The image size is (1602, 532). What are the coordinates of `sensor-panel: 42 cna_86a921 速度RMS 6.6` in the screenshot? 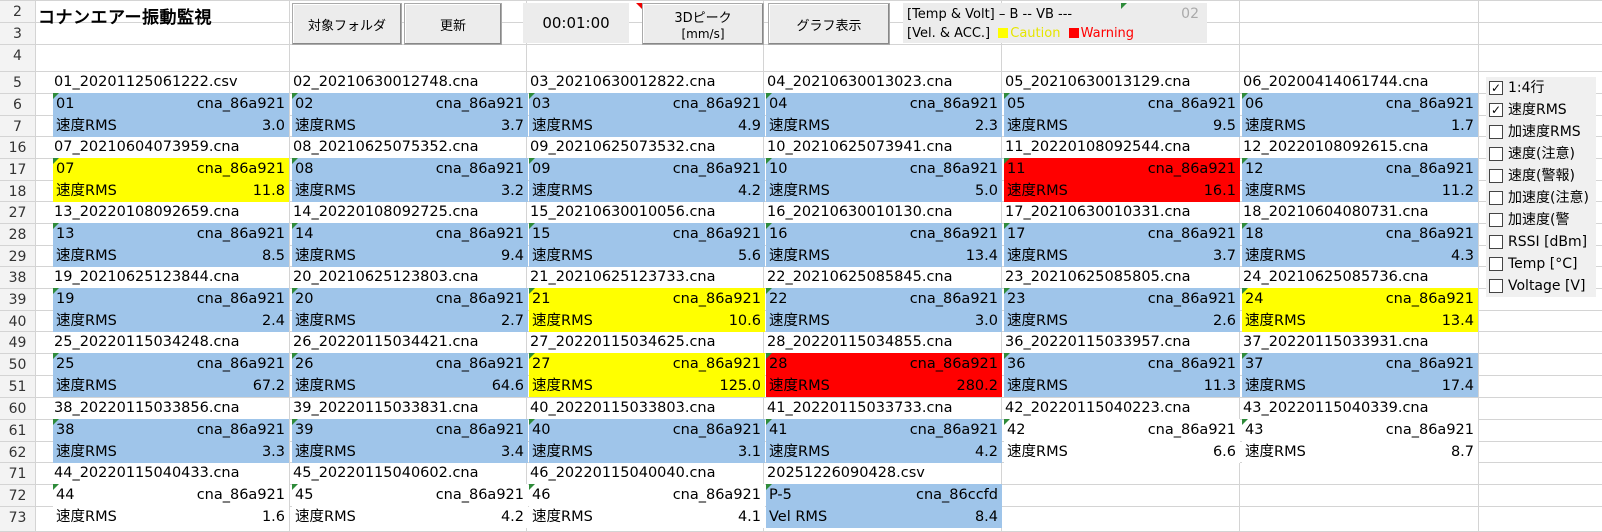 It's located at (1122, 441).